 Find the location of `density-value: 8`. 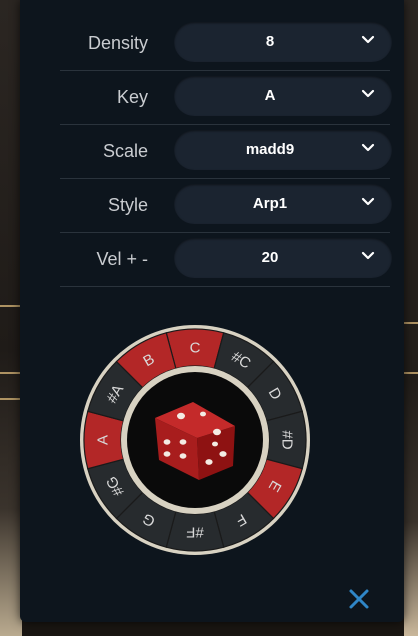

density-value: 8 is located at coordinates (270, 41).